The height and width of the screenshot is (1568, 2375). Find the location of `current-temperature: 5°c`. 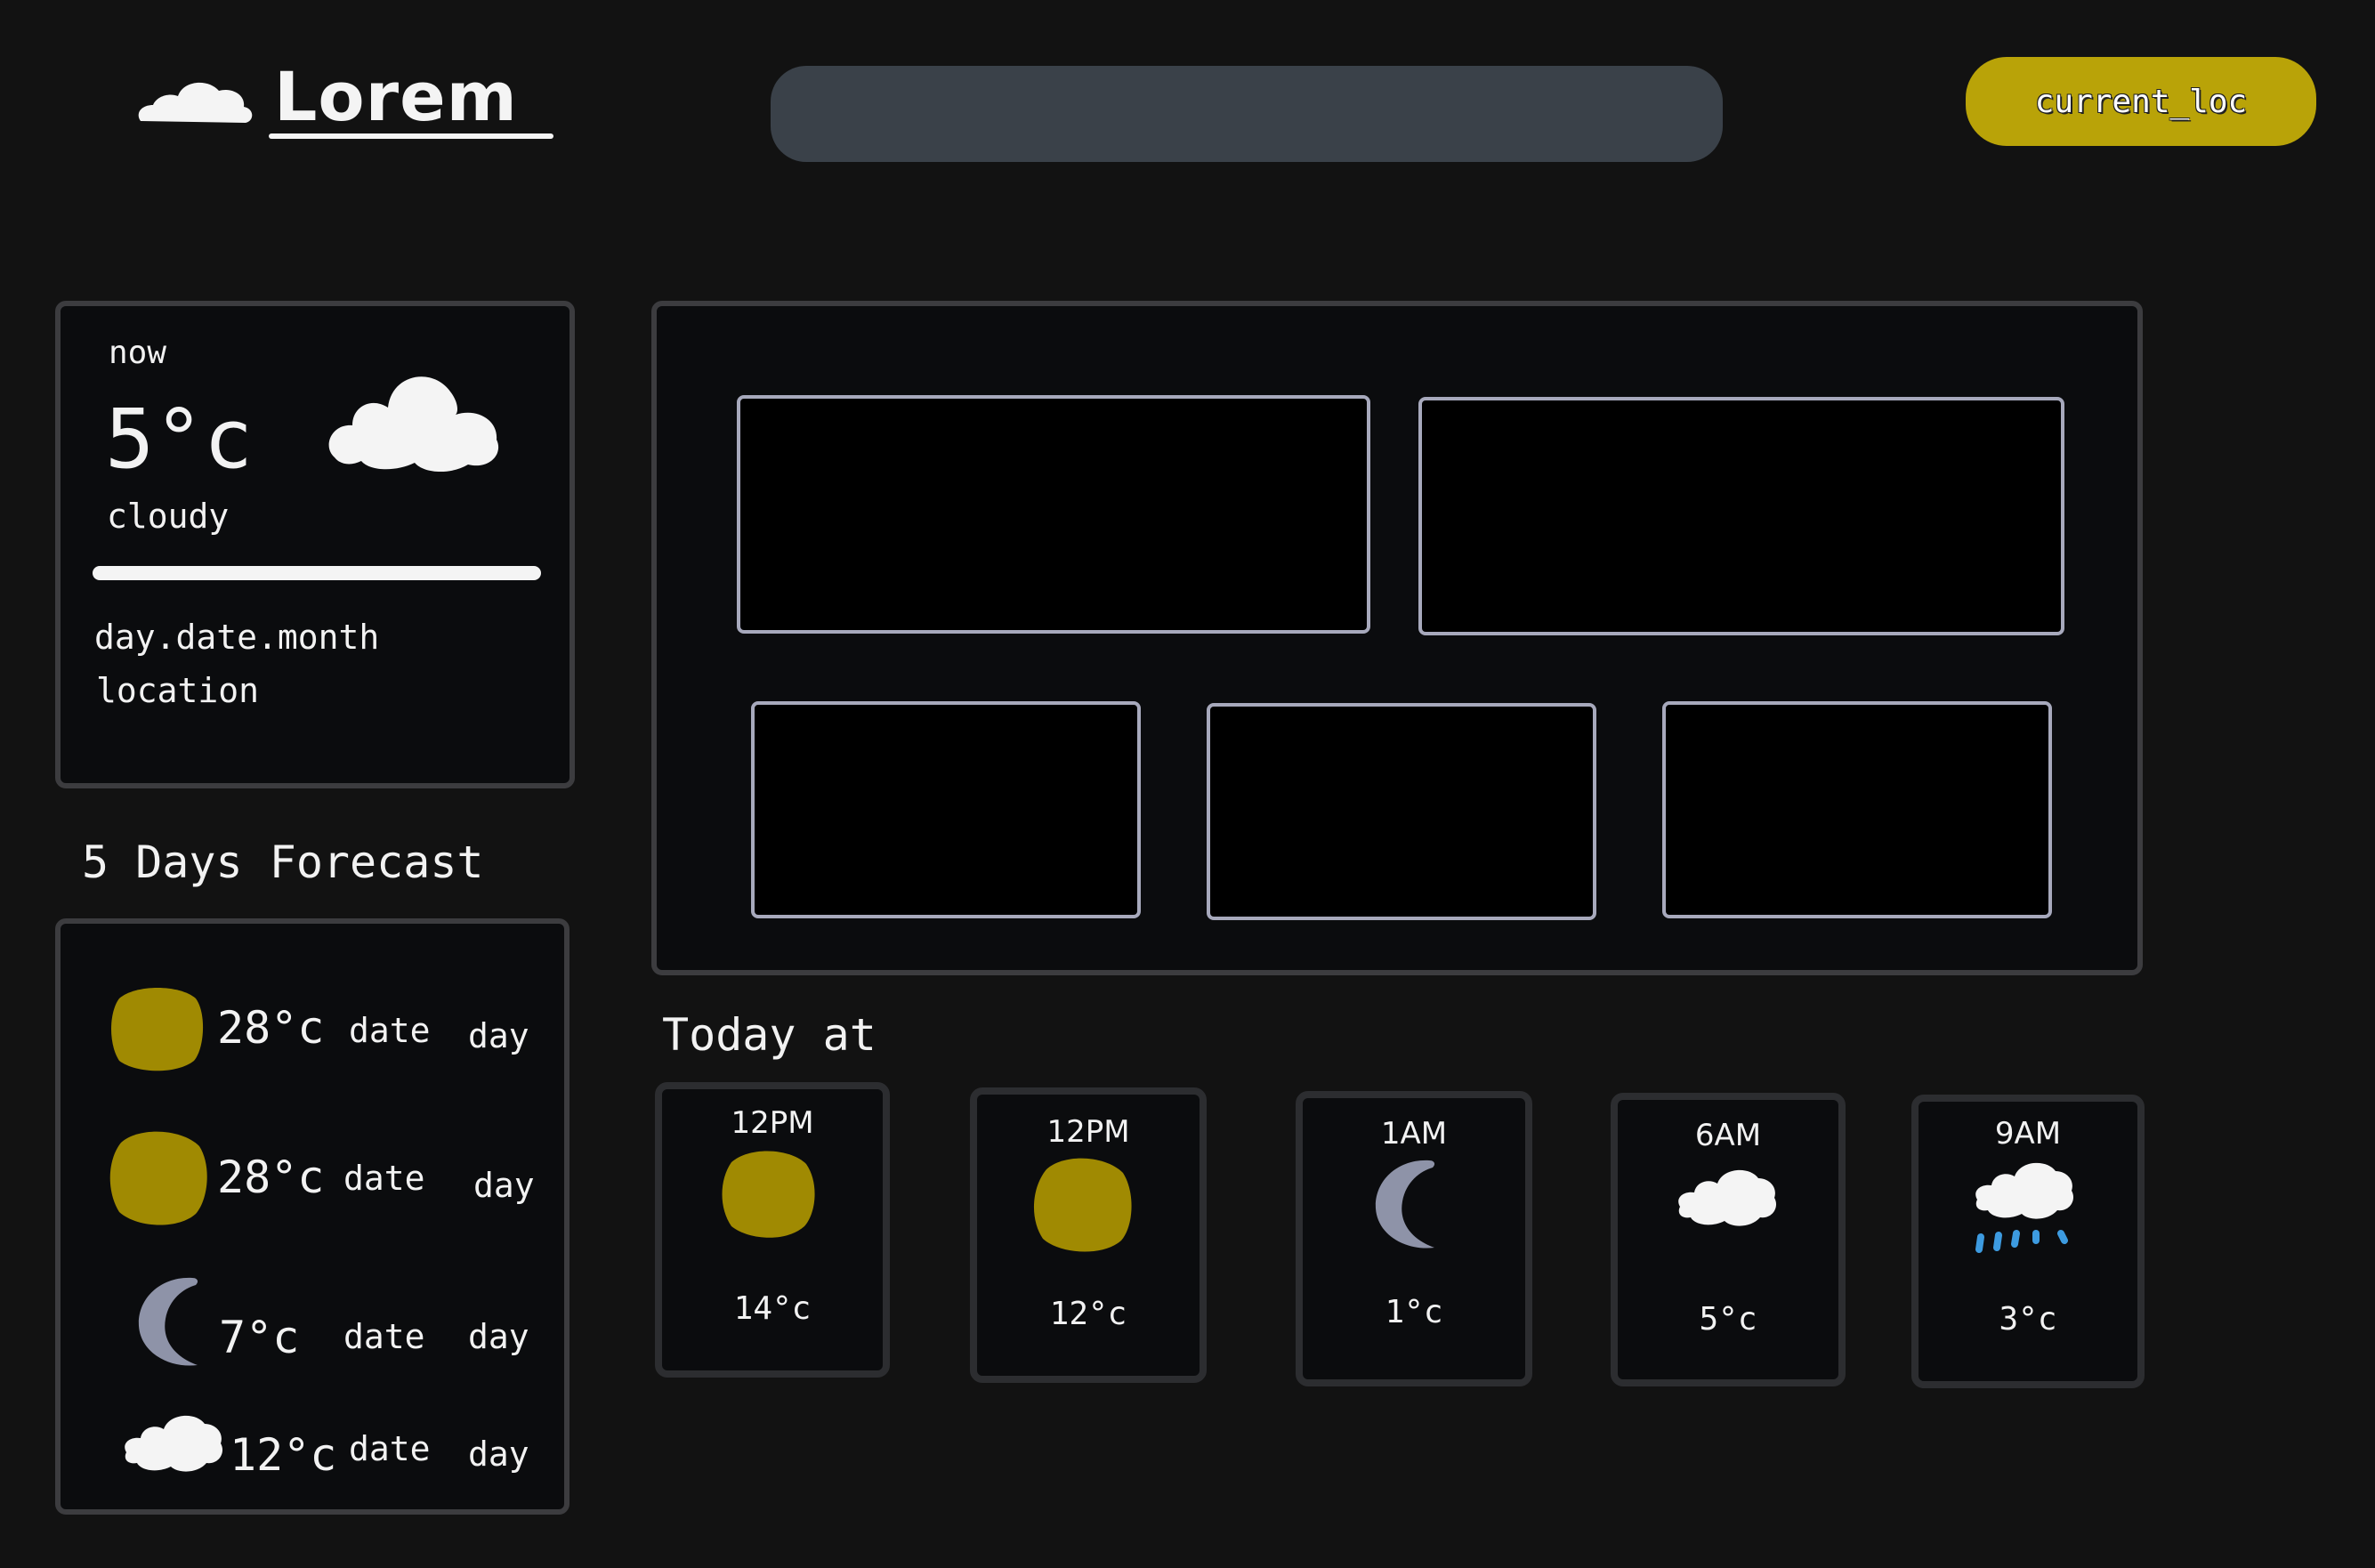

current-temperature: 5°c is located at coordinates (179, 439).